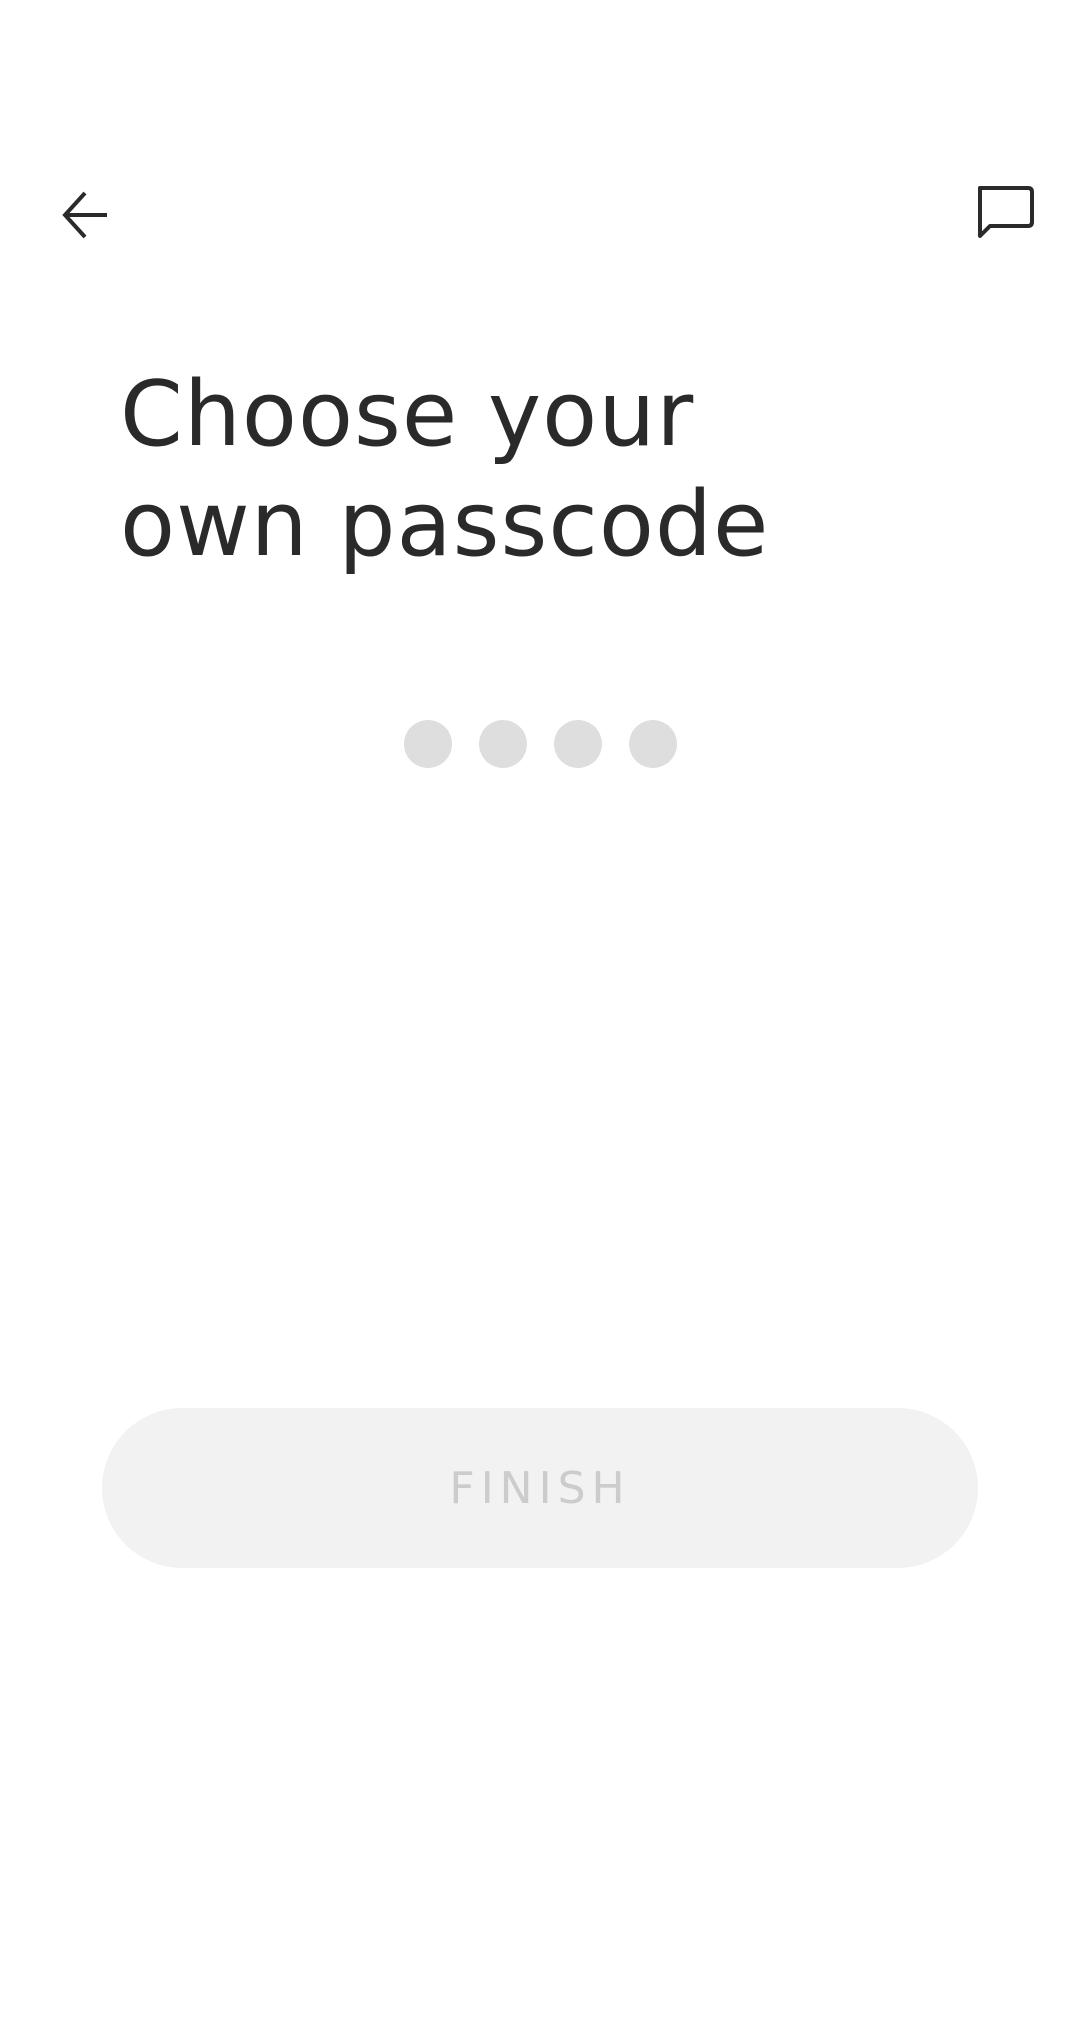 The image size is (1080, 2040). Describe the element at coordinates (445, 524) in the screenshot. I see `title-line-2: own passcode` at that location.